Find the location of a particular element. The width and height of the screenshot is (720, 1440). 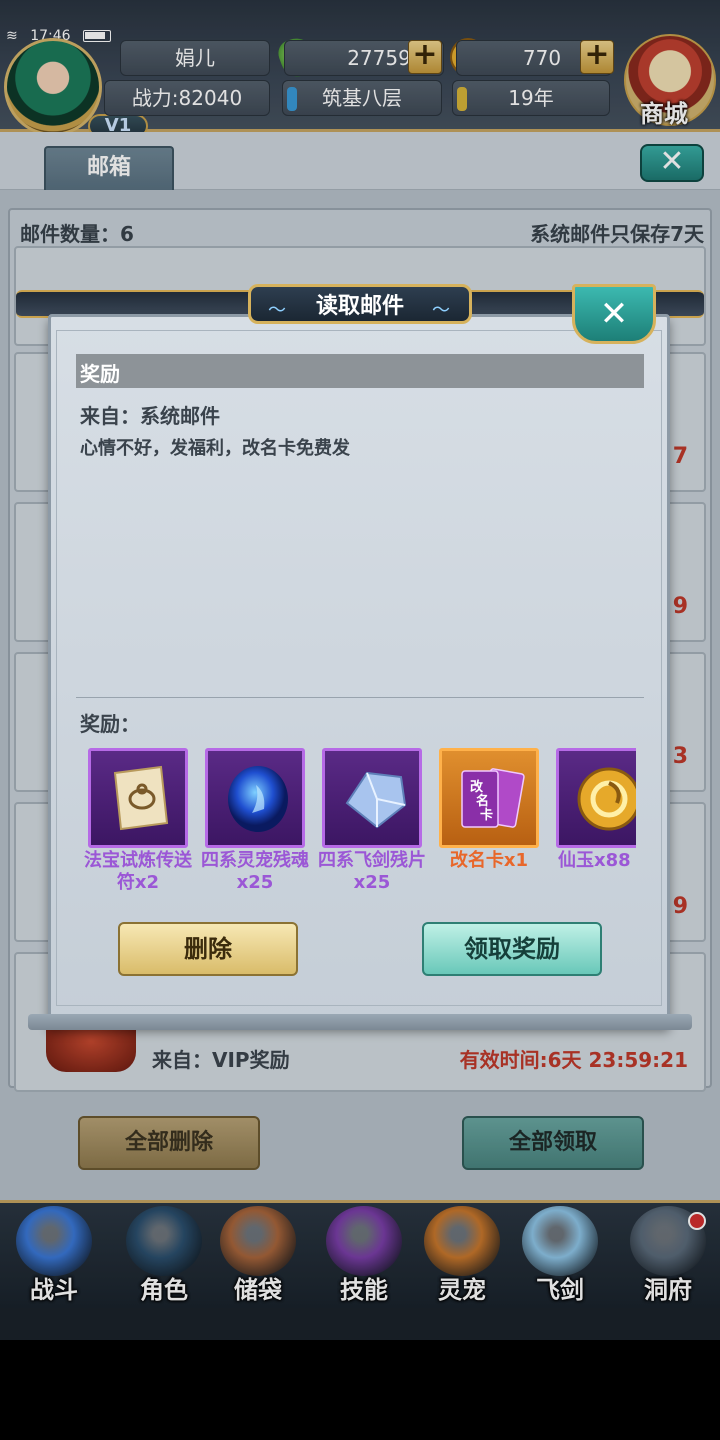

reward-name: 法宝试炼传送符x2 is located at coordinates (138, 871).